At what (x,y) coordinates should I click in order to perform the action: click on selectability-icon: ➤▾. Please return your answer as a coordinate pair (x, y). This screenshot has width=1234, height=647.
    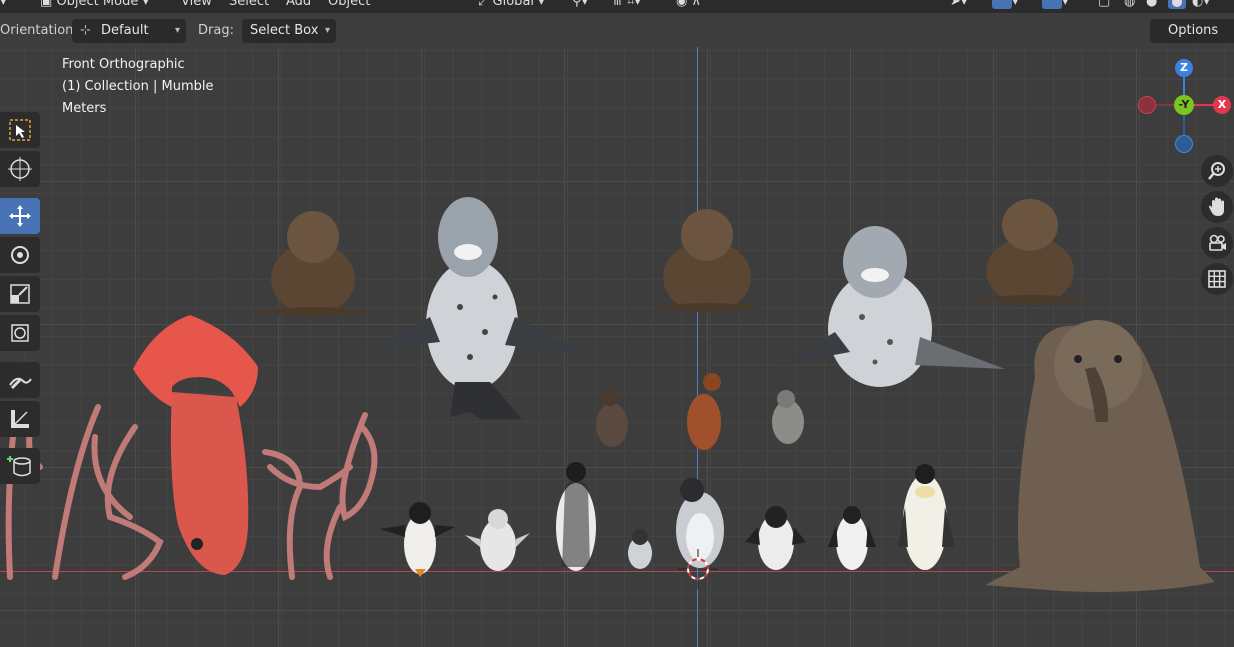
    Looking at the image, I should click on (958, 4).